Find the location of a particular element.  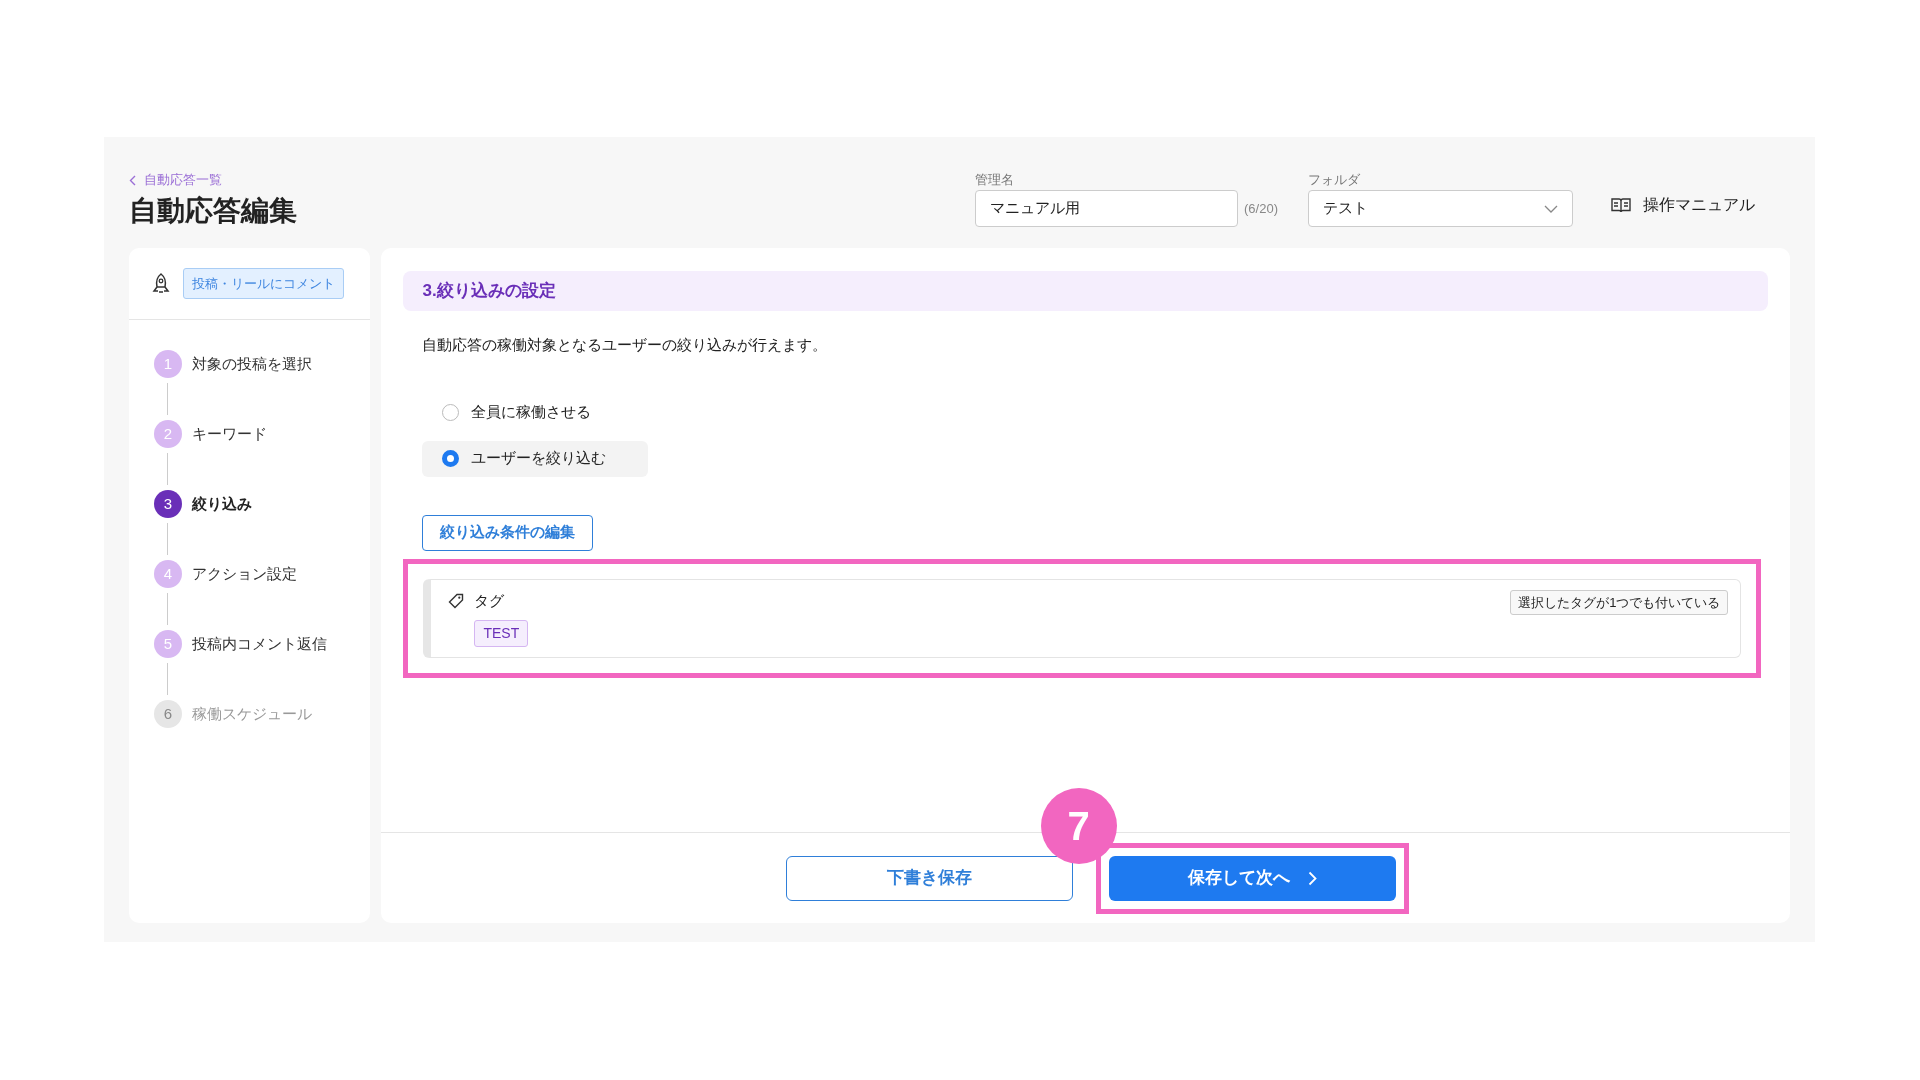

step-number: 2 is located at coordinates (168, 434).